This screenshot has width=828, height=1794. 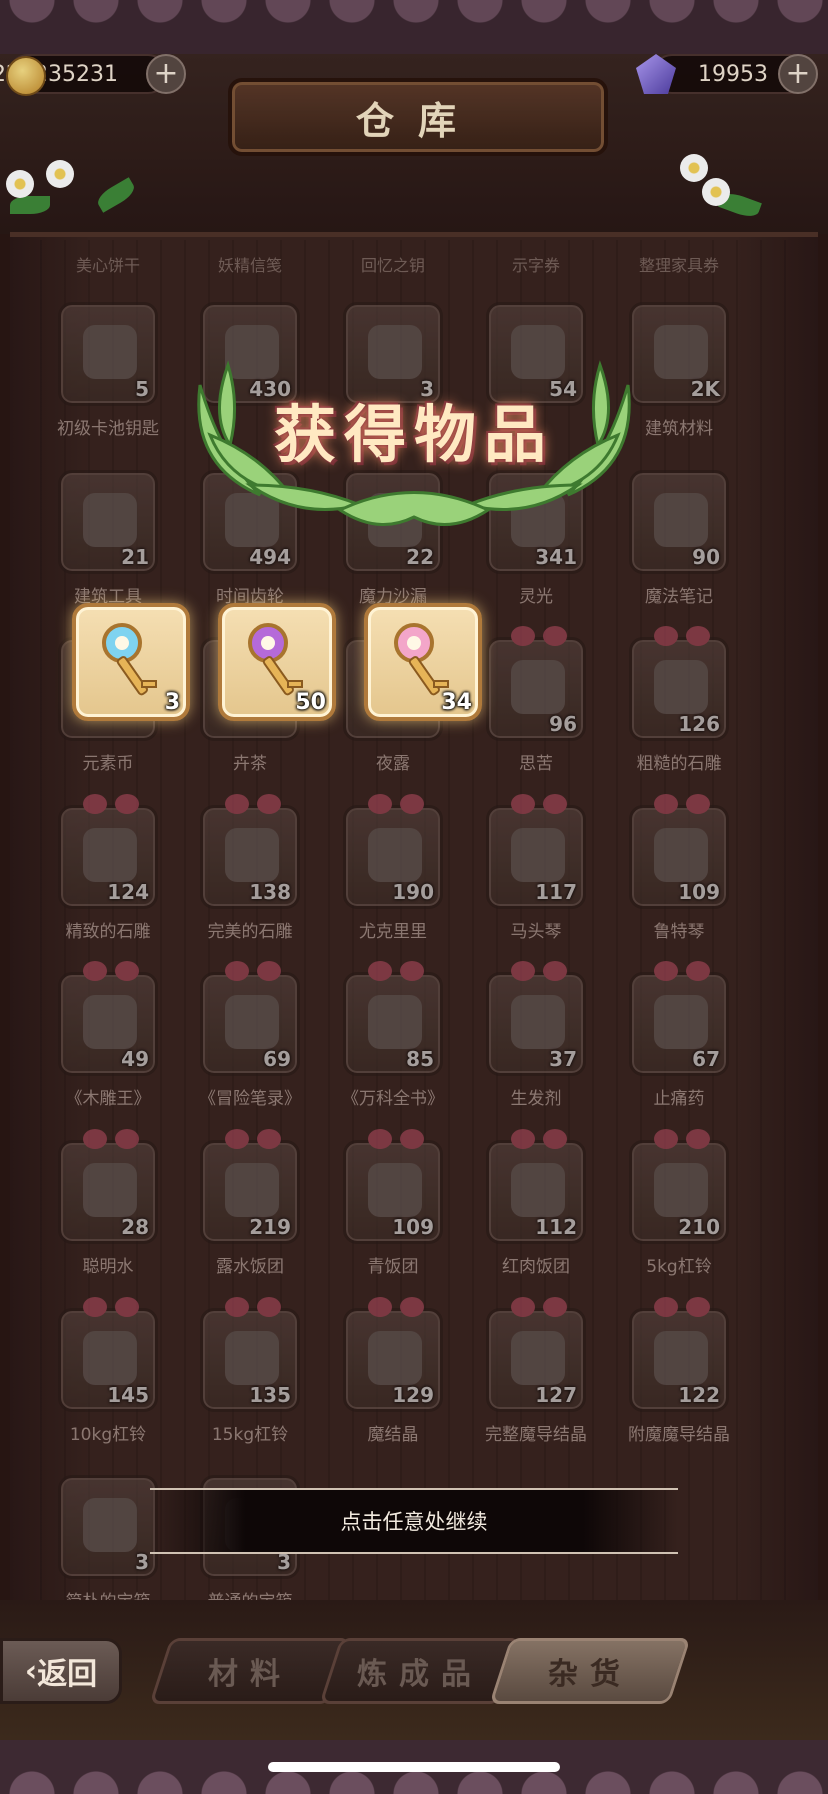 I want to click on tab-label: 材料, so click(x=250, y=1674).